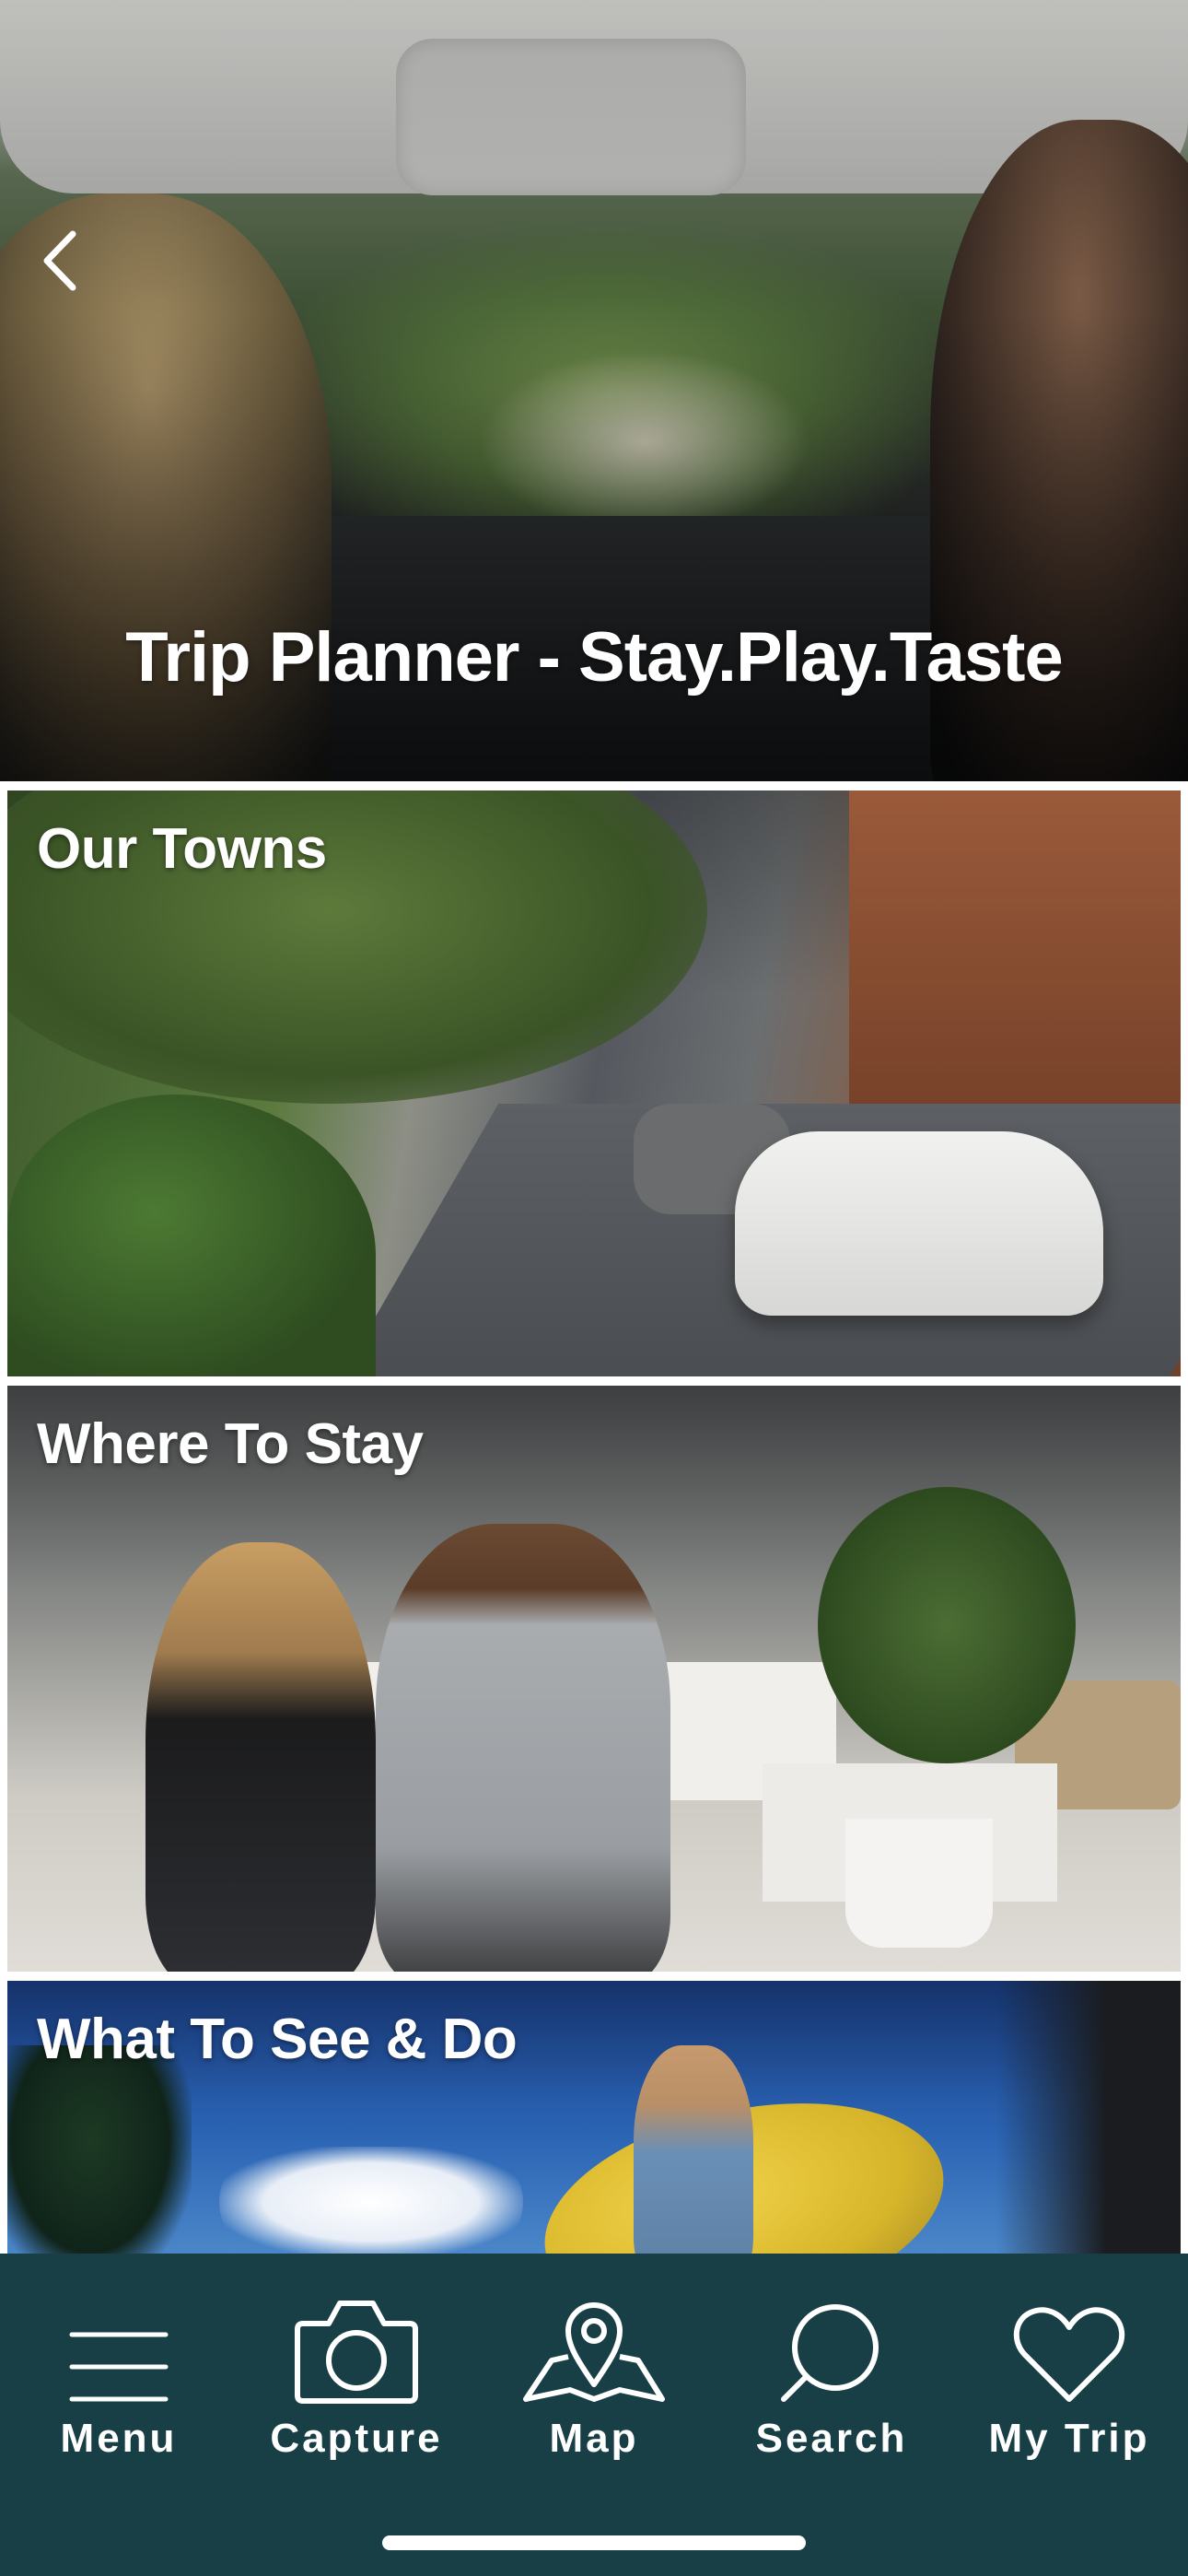 This screenshot has width=1188, height=2576. I want to click on tile-photo-cloud, so click(371, 2200).